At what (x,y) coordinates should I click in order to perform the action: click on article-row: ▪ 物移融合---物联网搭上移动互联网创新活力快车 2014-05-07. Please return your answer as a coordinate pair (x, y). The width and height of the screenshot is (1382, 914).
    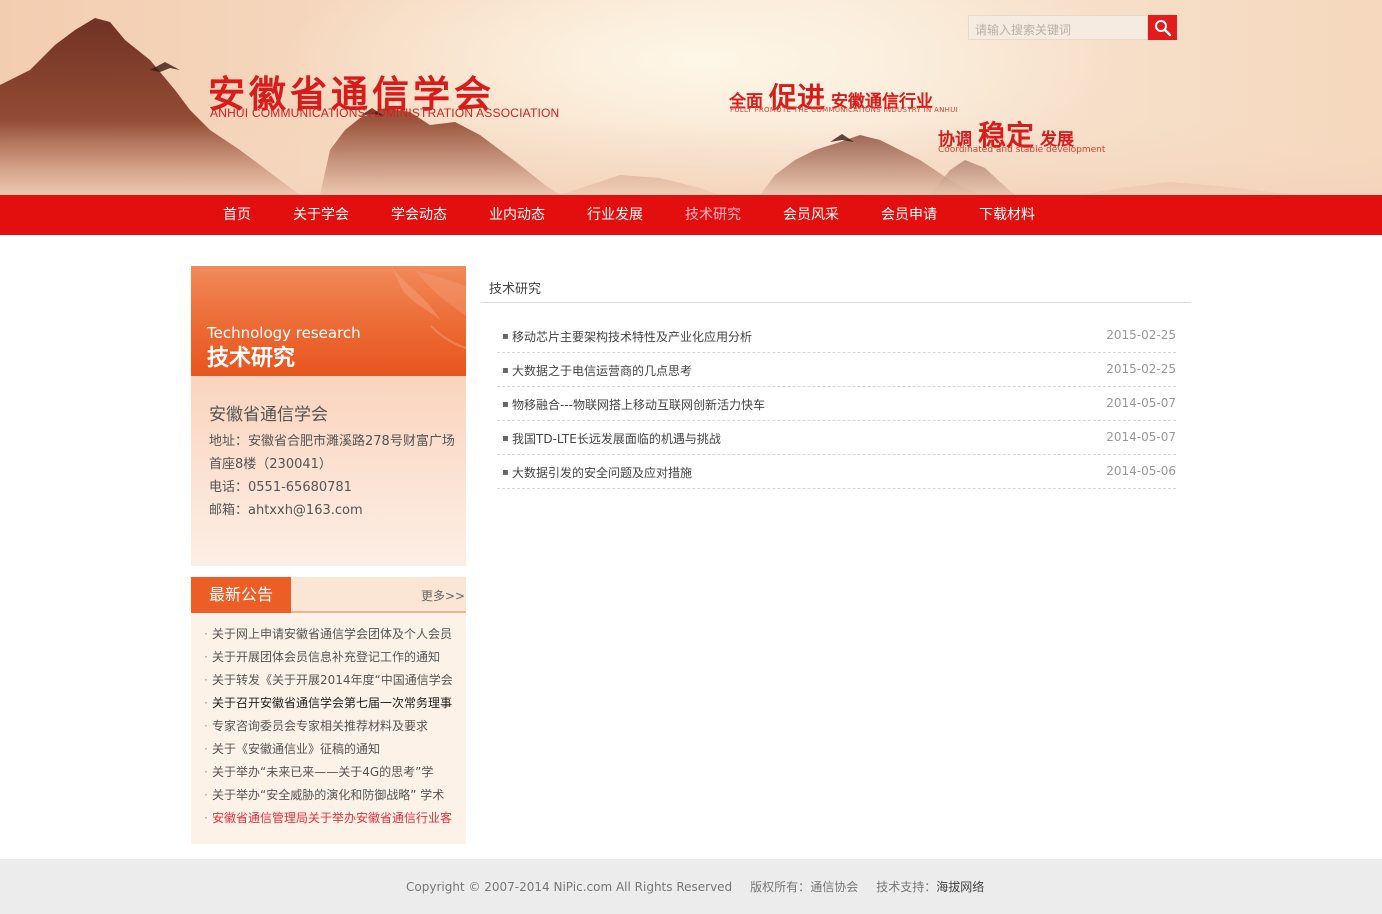
    Looking at the image, I should click on (836, 404).